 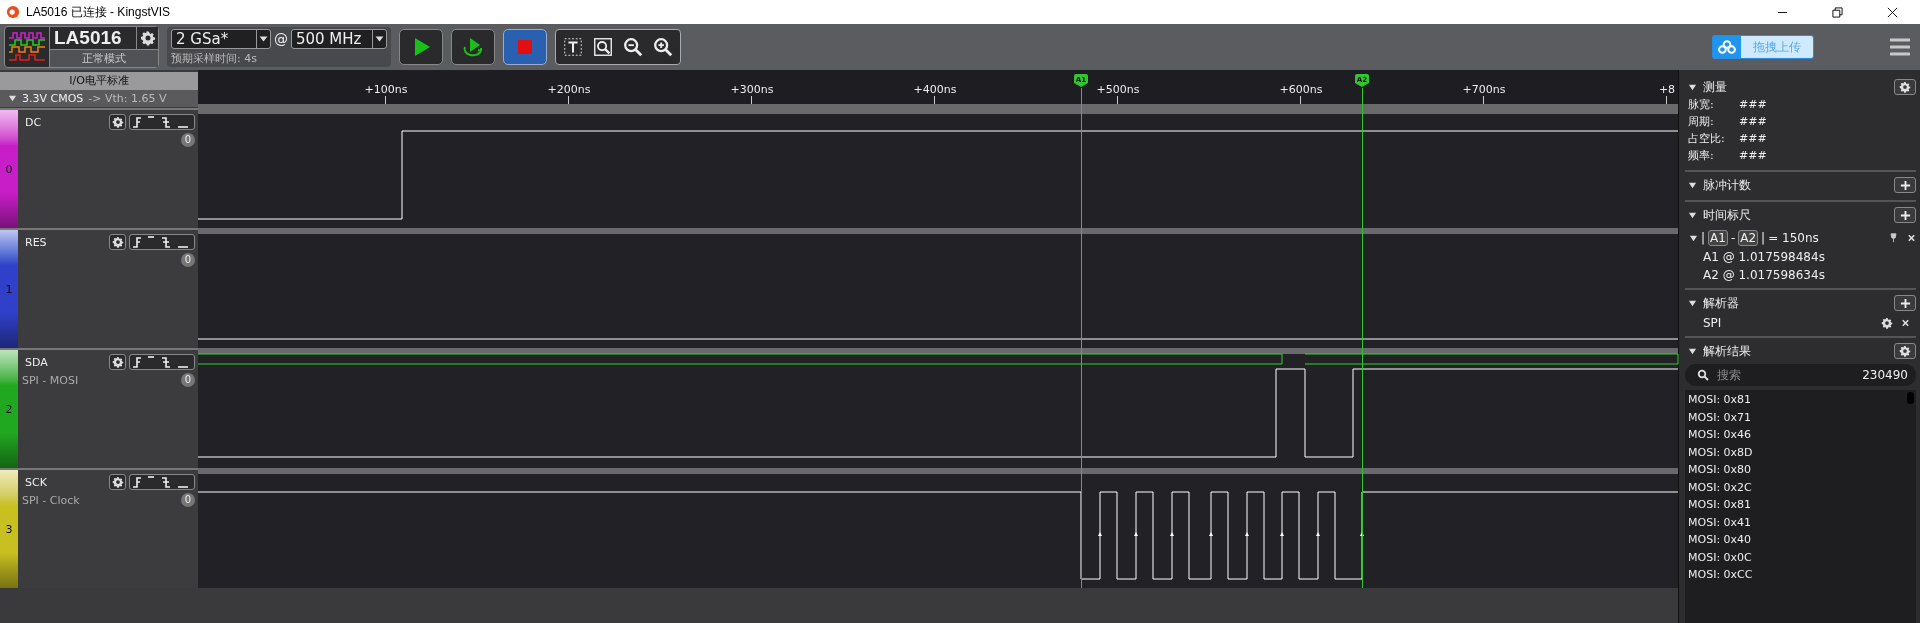 I want to click on device-mode: 正常模式, so click(x=104, y=58).